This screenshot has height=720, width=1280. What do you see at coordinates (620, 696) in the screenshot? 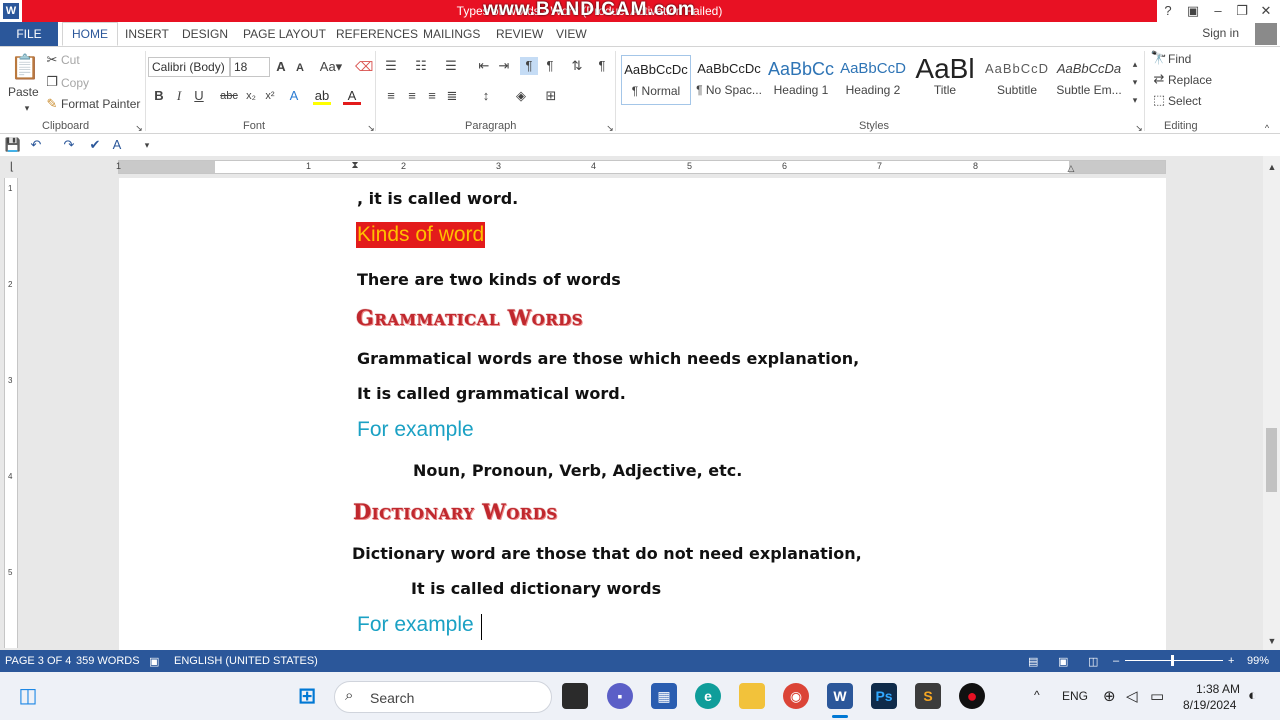
I see `teams-icon: ▪` at bounding box center [620, 696].